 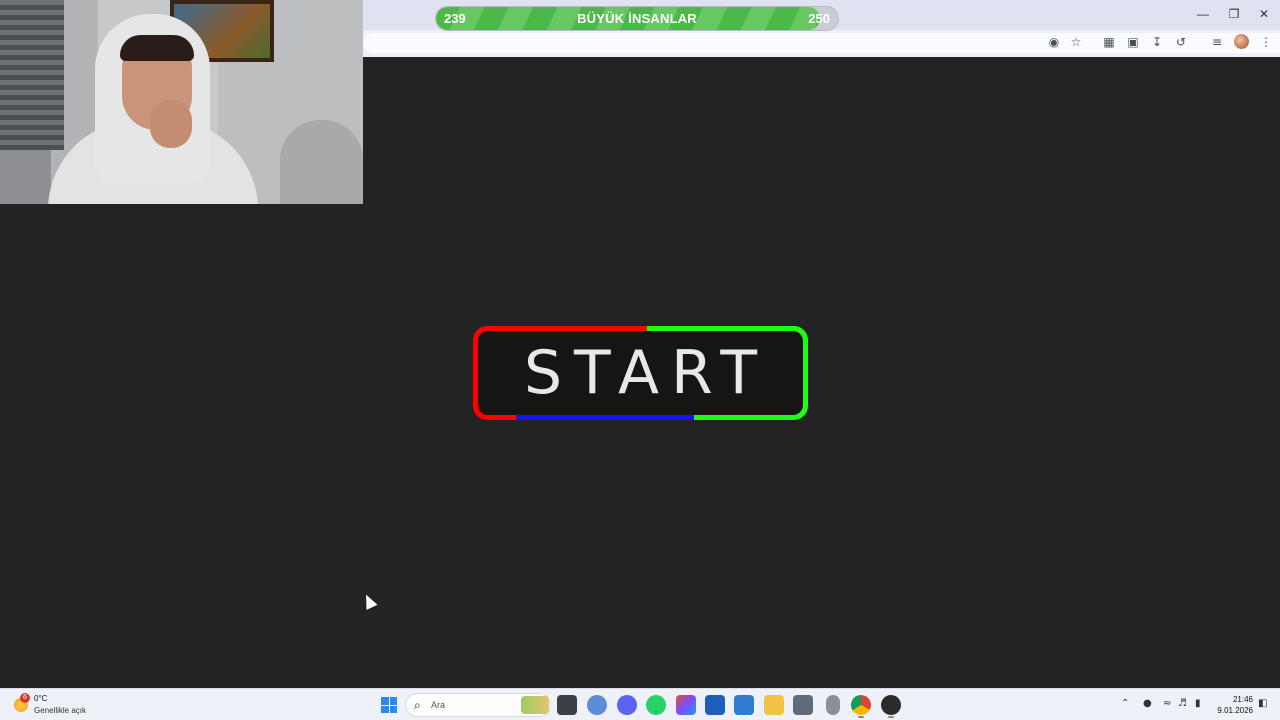 I want to click on weather-temperature: 0°C, so click(x=40, y=698).